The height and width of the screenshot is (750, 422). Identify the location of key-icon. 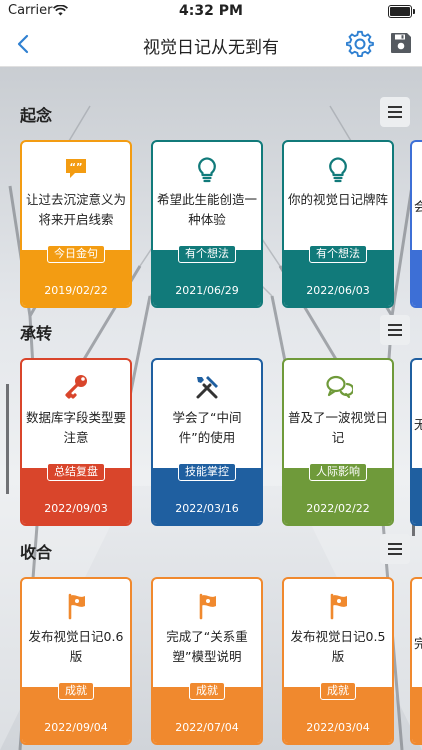
(76, 387).